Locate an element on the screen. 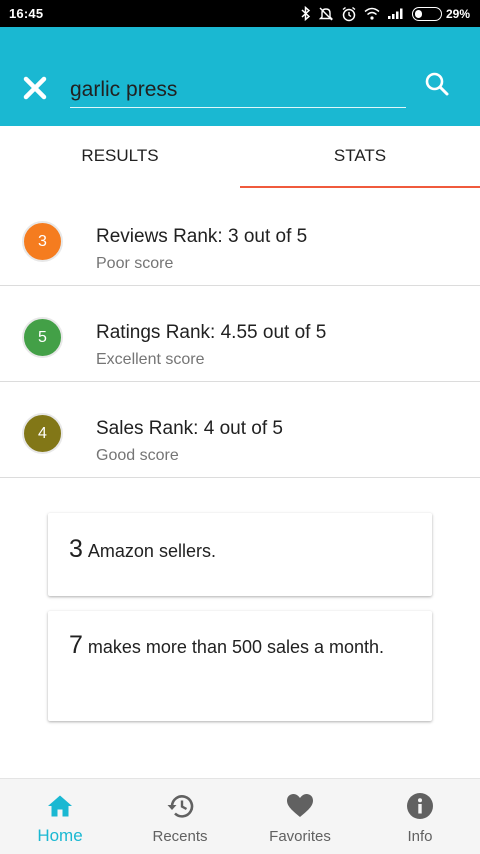 This screenshot has height=854, width=480. search-app-bar is located at coordinates (240, 76).